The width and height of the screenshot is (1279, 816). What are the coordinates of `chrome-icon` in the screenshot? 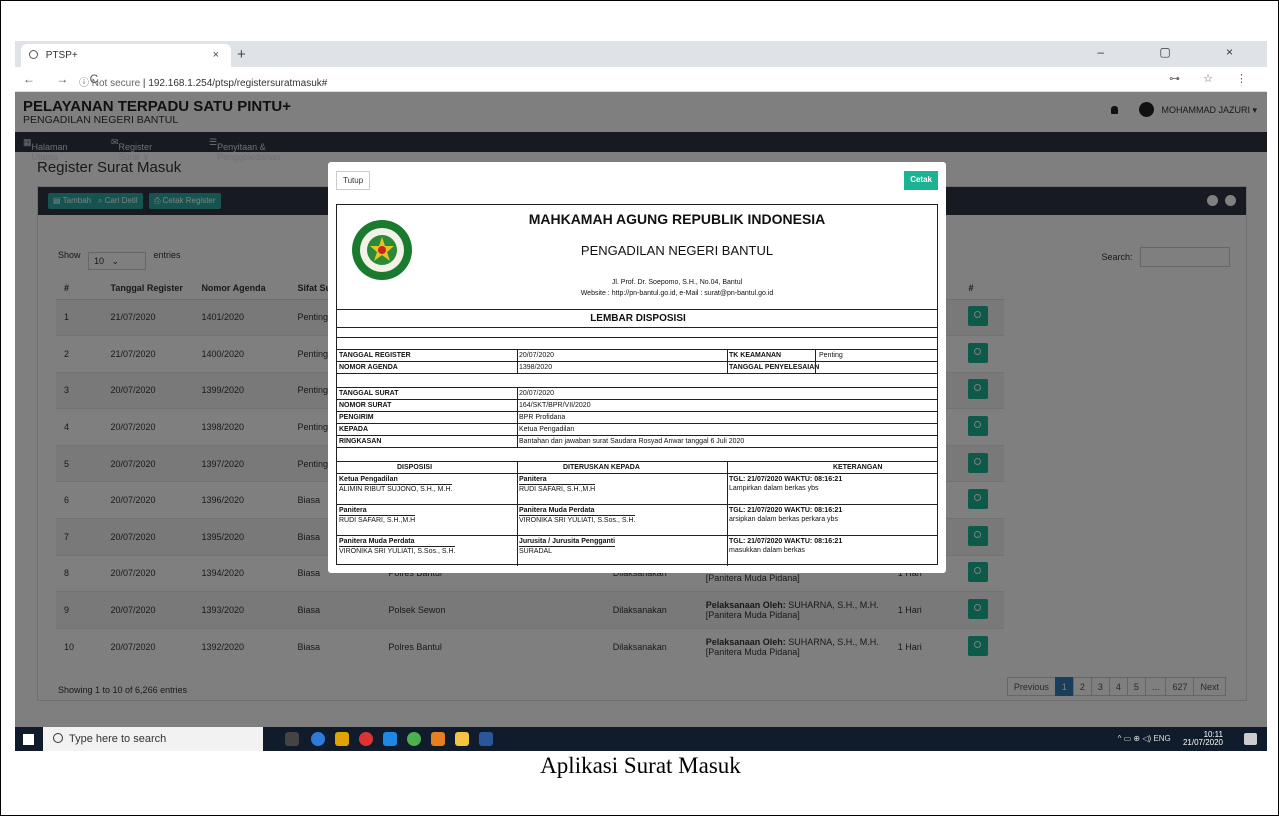 It's located at (414, 739).